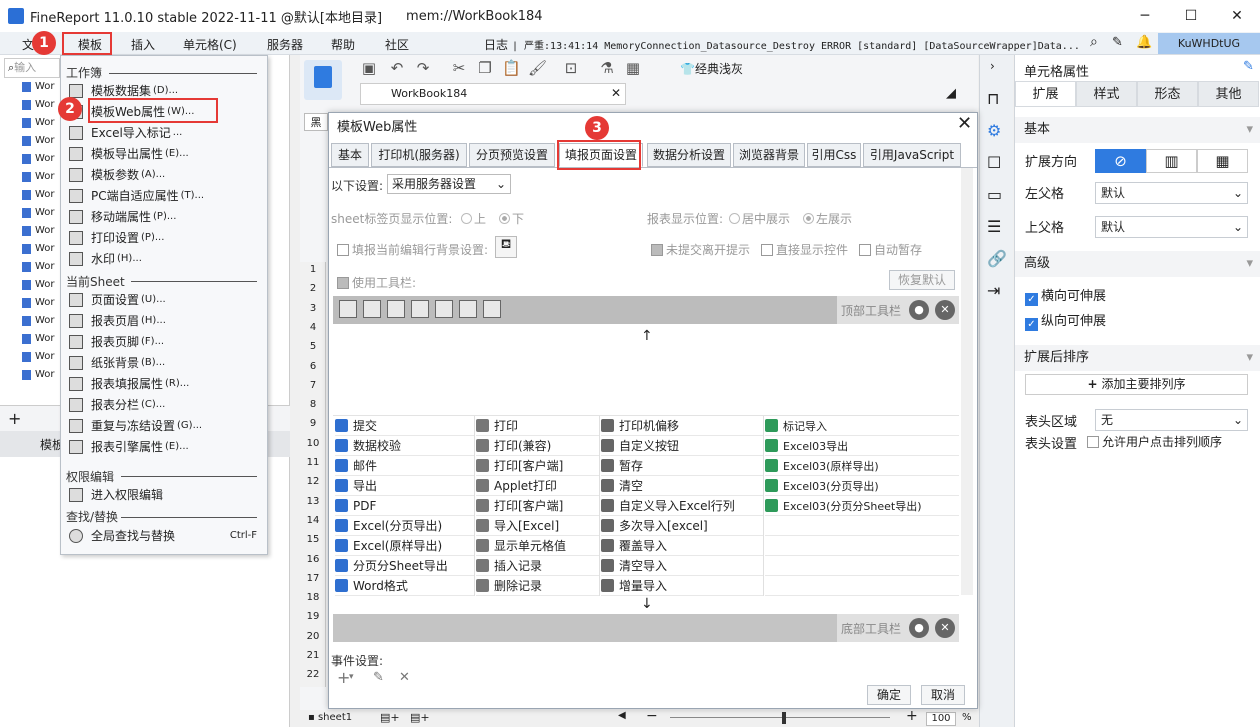  What do you see at coordinates (919, 310) in the screenshot?
I see `top-toolbar-settings-icon: ●` at bounding box center [919, 310].